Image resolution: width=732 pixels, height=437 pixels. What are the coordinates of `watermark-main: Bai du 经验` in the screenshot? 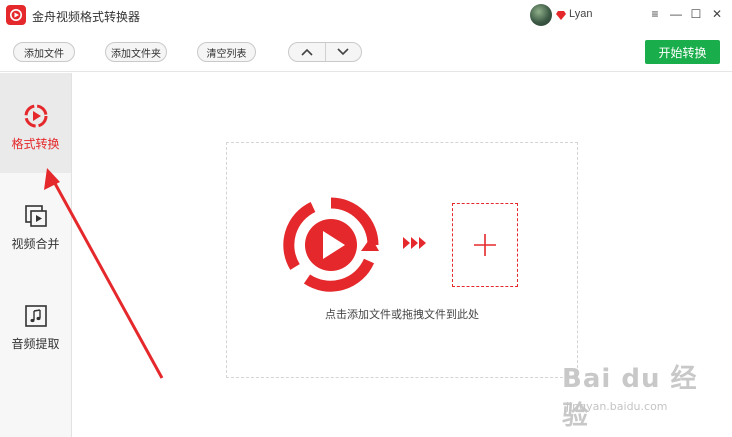 It's located at (630, 397).